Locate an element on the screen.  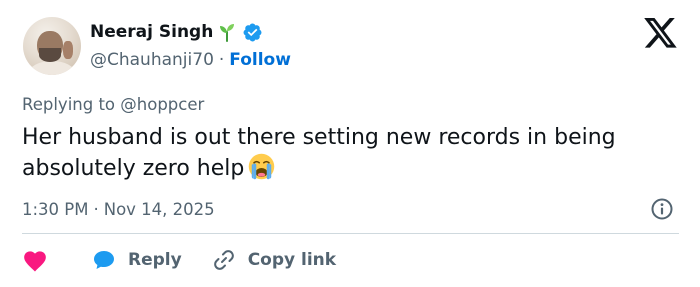
tweet-date: Nov 14, 2025 is located at coordinates (159, 209).